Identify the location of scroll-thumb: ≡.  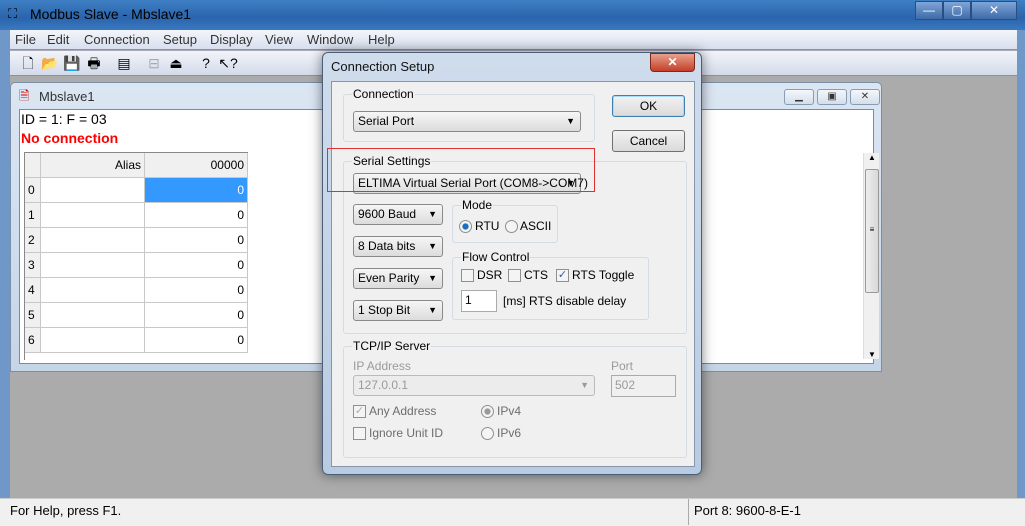
(872, 231).